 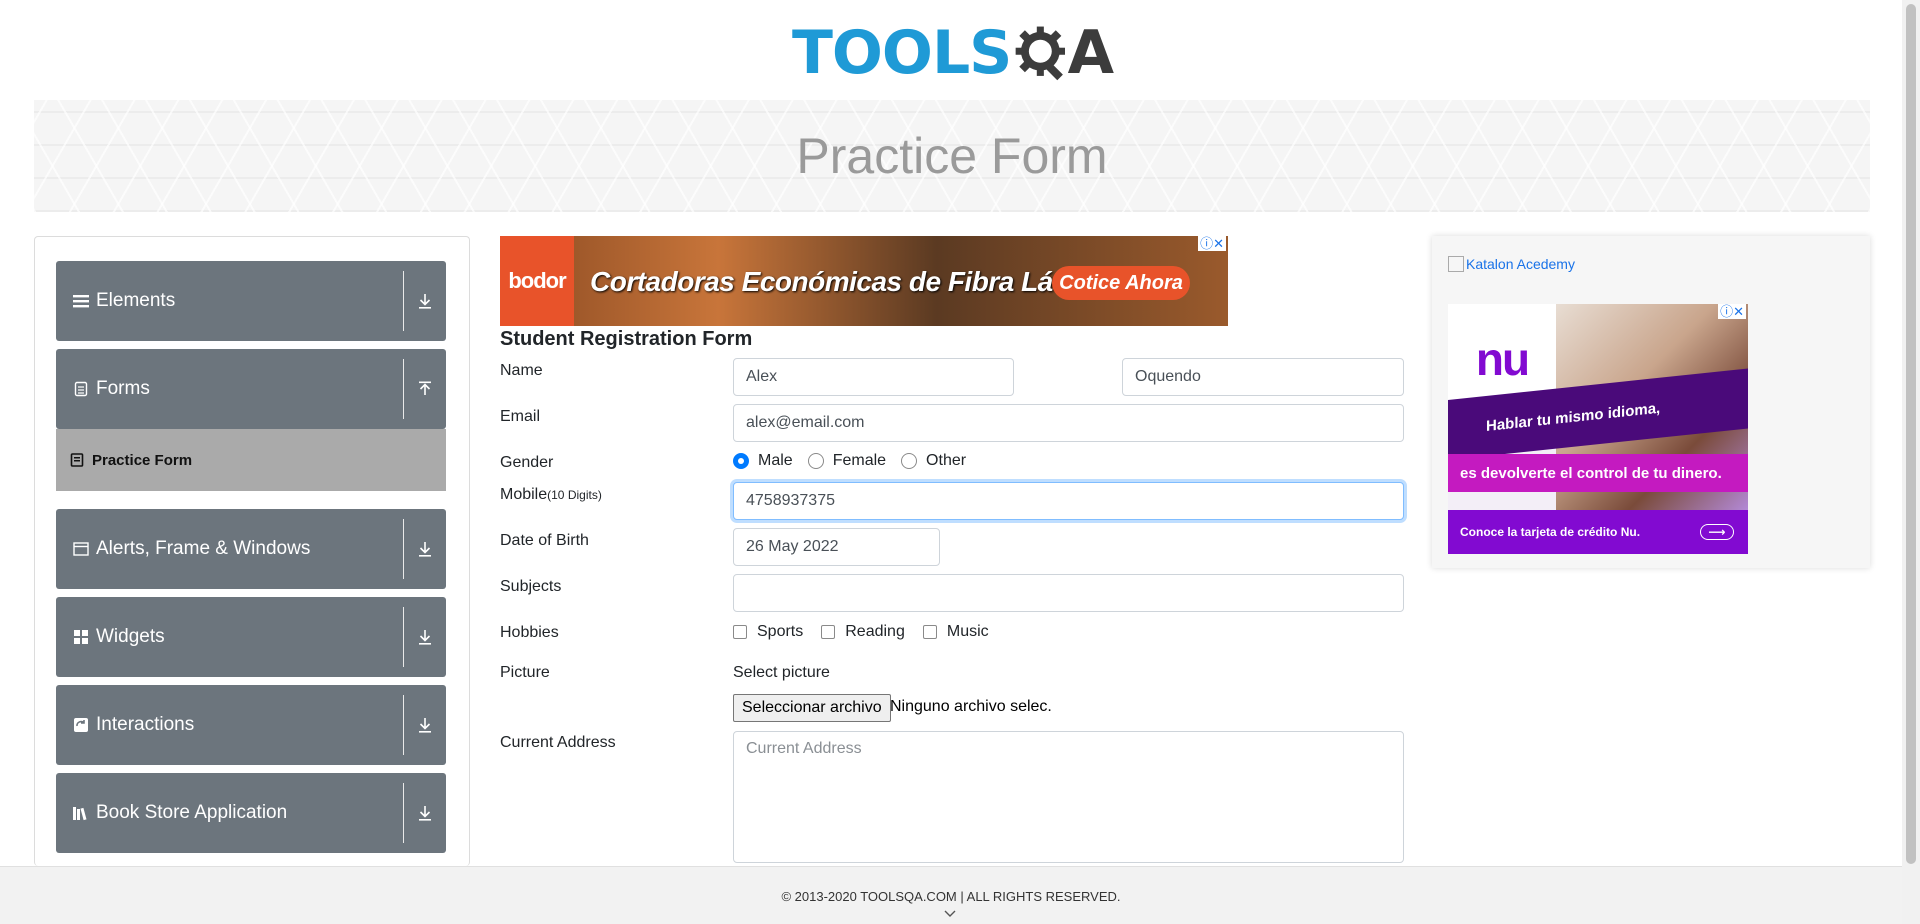 I want to click on katalon-ad-link: Katalon Acedemy, so click(x=1511, y=264).